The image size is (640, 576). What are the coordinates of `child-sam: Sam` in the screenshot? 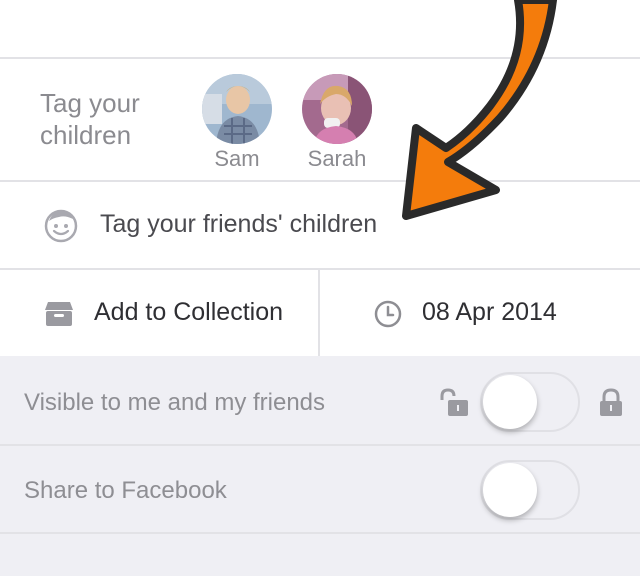 It's located at (237, 123).